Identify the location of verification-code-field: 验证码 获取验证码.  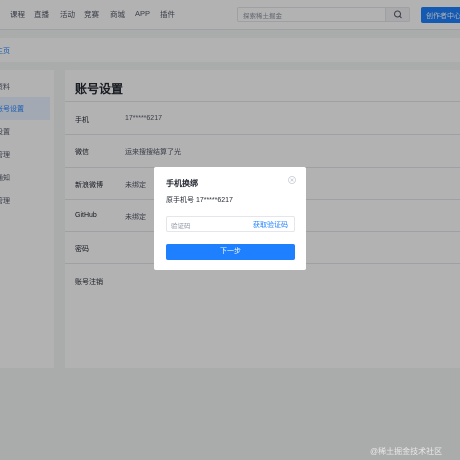
(230, 224).